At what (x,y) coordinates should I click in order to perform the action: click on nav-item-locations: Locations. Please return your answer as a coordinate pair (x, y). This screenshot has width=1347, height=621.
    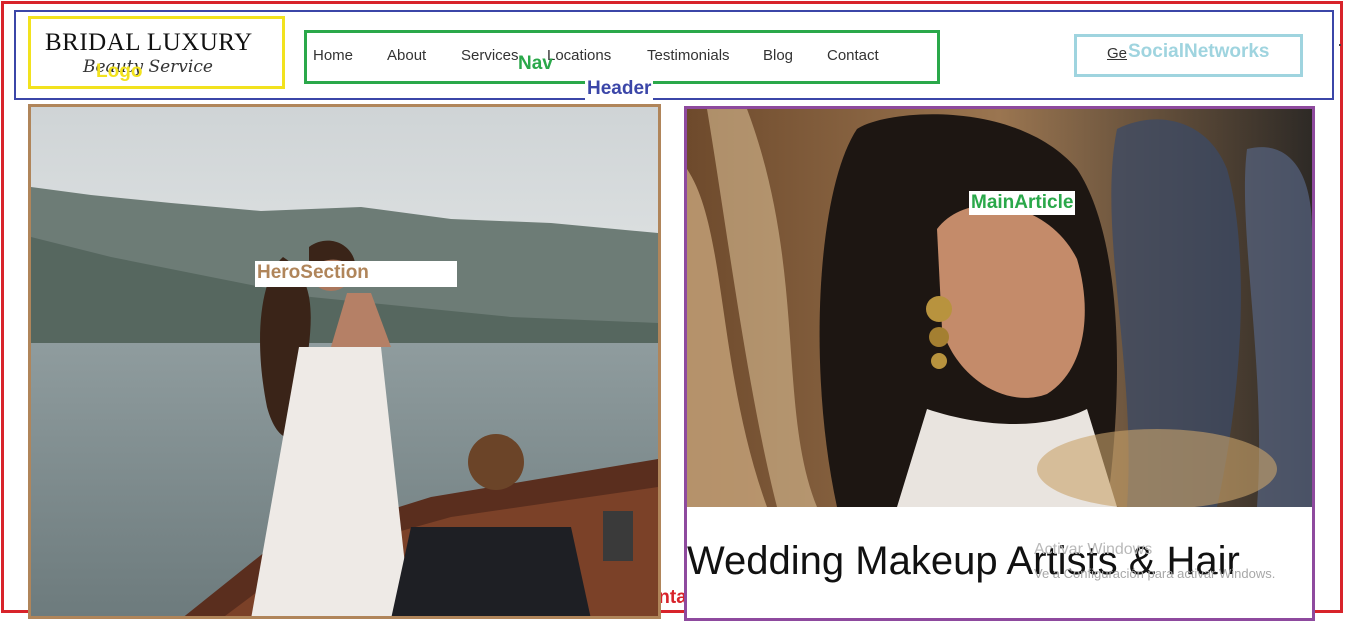
    Looking at the image, I should click on (579, 55).